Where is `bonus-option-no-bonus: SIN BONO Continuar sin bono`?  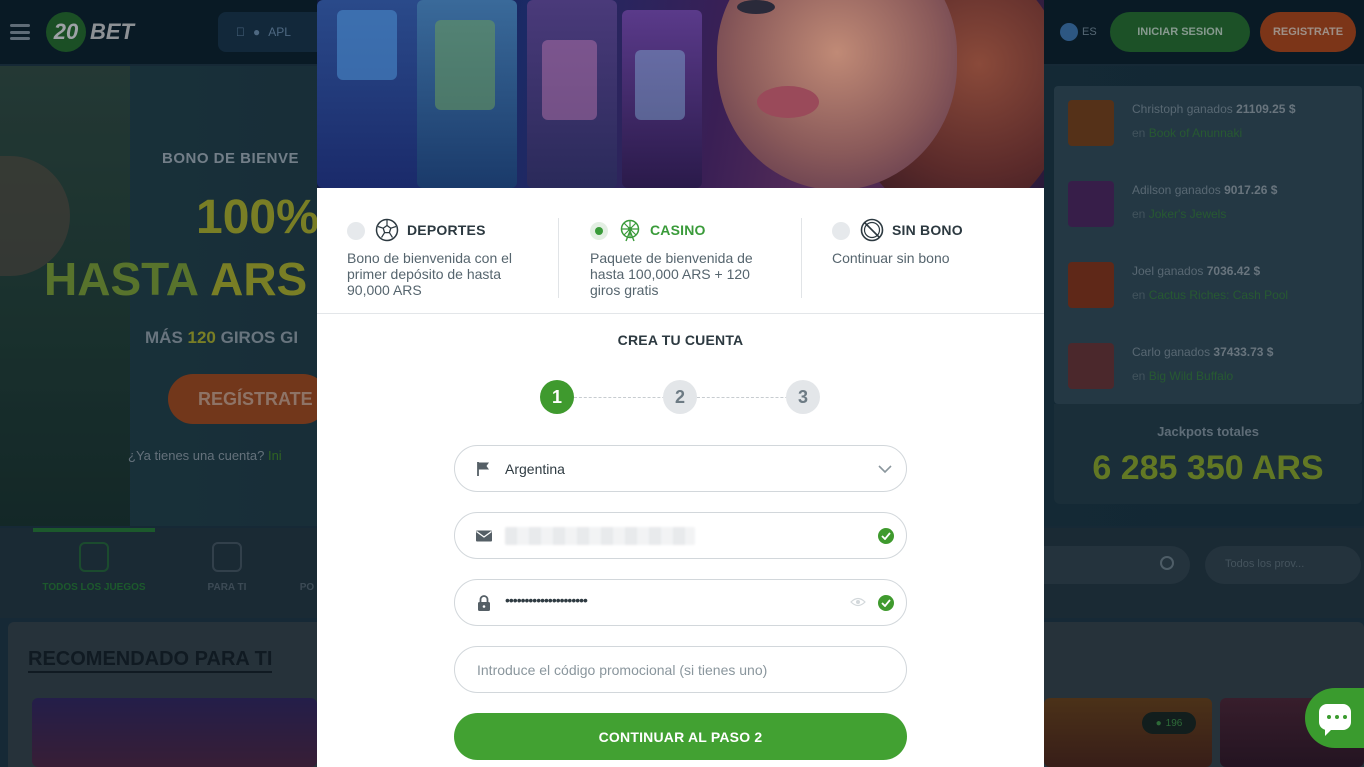 bonus-option-no-bonus: SIN BONO Continuar sin bono is located at coordinates (913, 258).